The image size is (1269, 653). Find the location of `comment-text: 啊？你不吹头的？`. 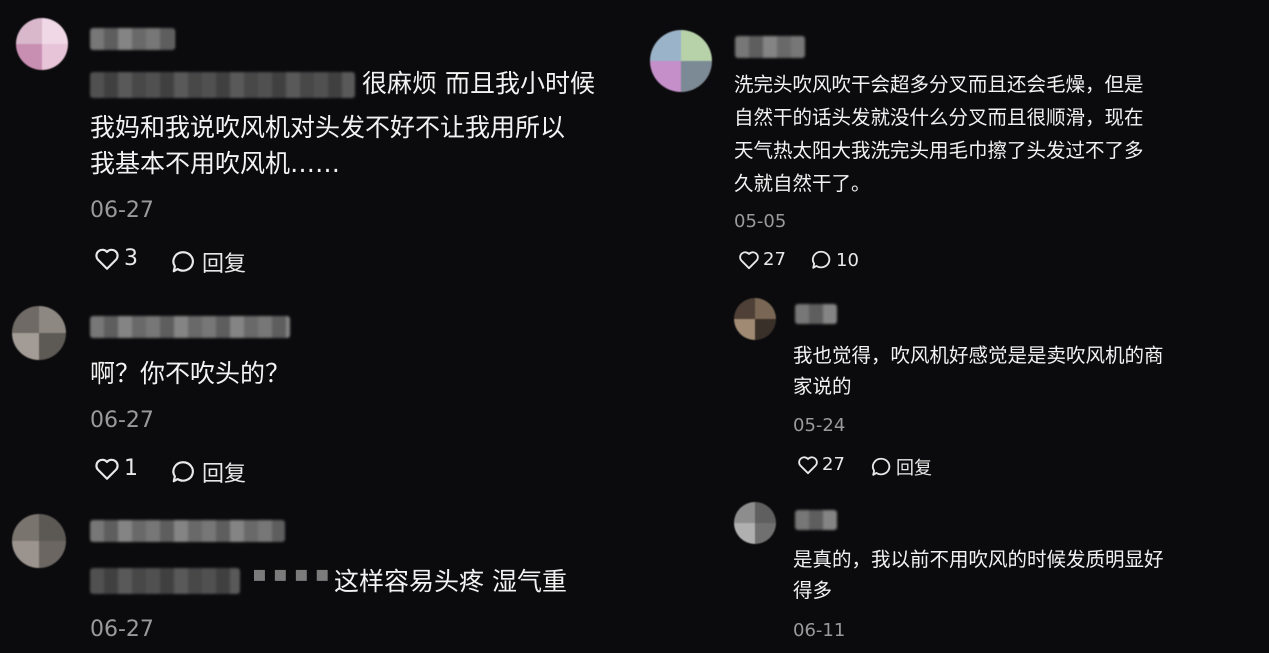

comment-text: 啊？你不吹头的？ is located at coordinates (190, 373).